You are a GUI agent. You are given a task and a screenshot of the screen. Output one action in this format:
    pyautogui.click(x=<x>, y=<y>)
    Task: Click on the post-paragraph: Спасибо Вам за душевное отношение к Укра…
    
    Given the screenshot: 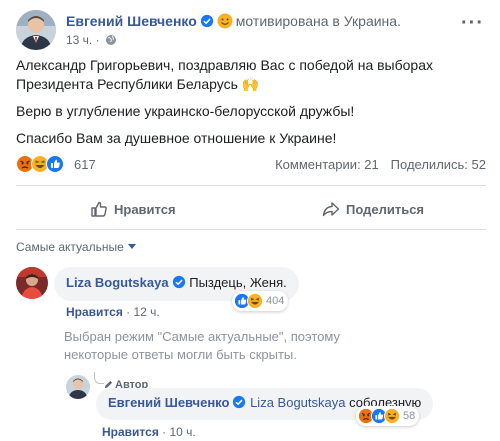 What is the action you would take?
    pyautogui.click(x=176, y=138)
    